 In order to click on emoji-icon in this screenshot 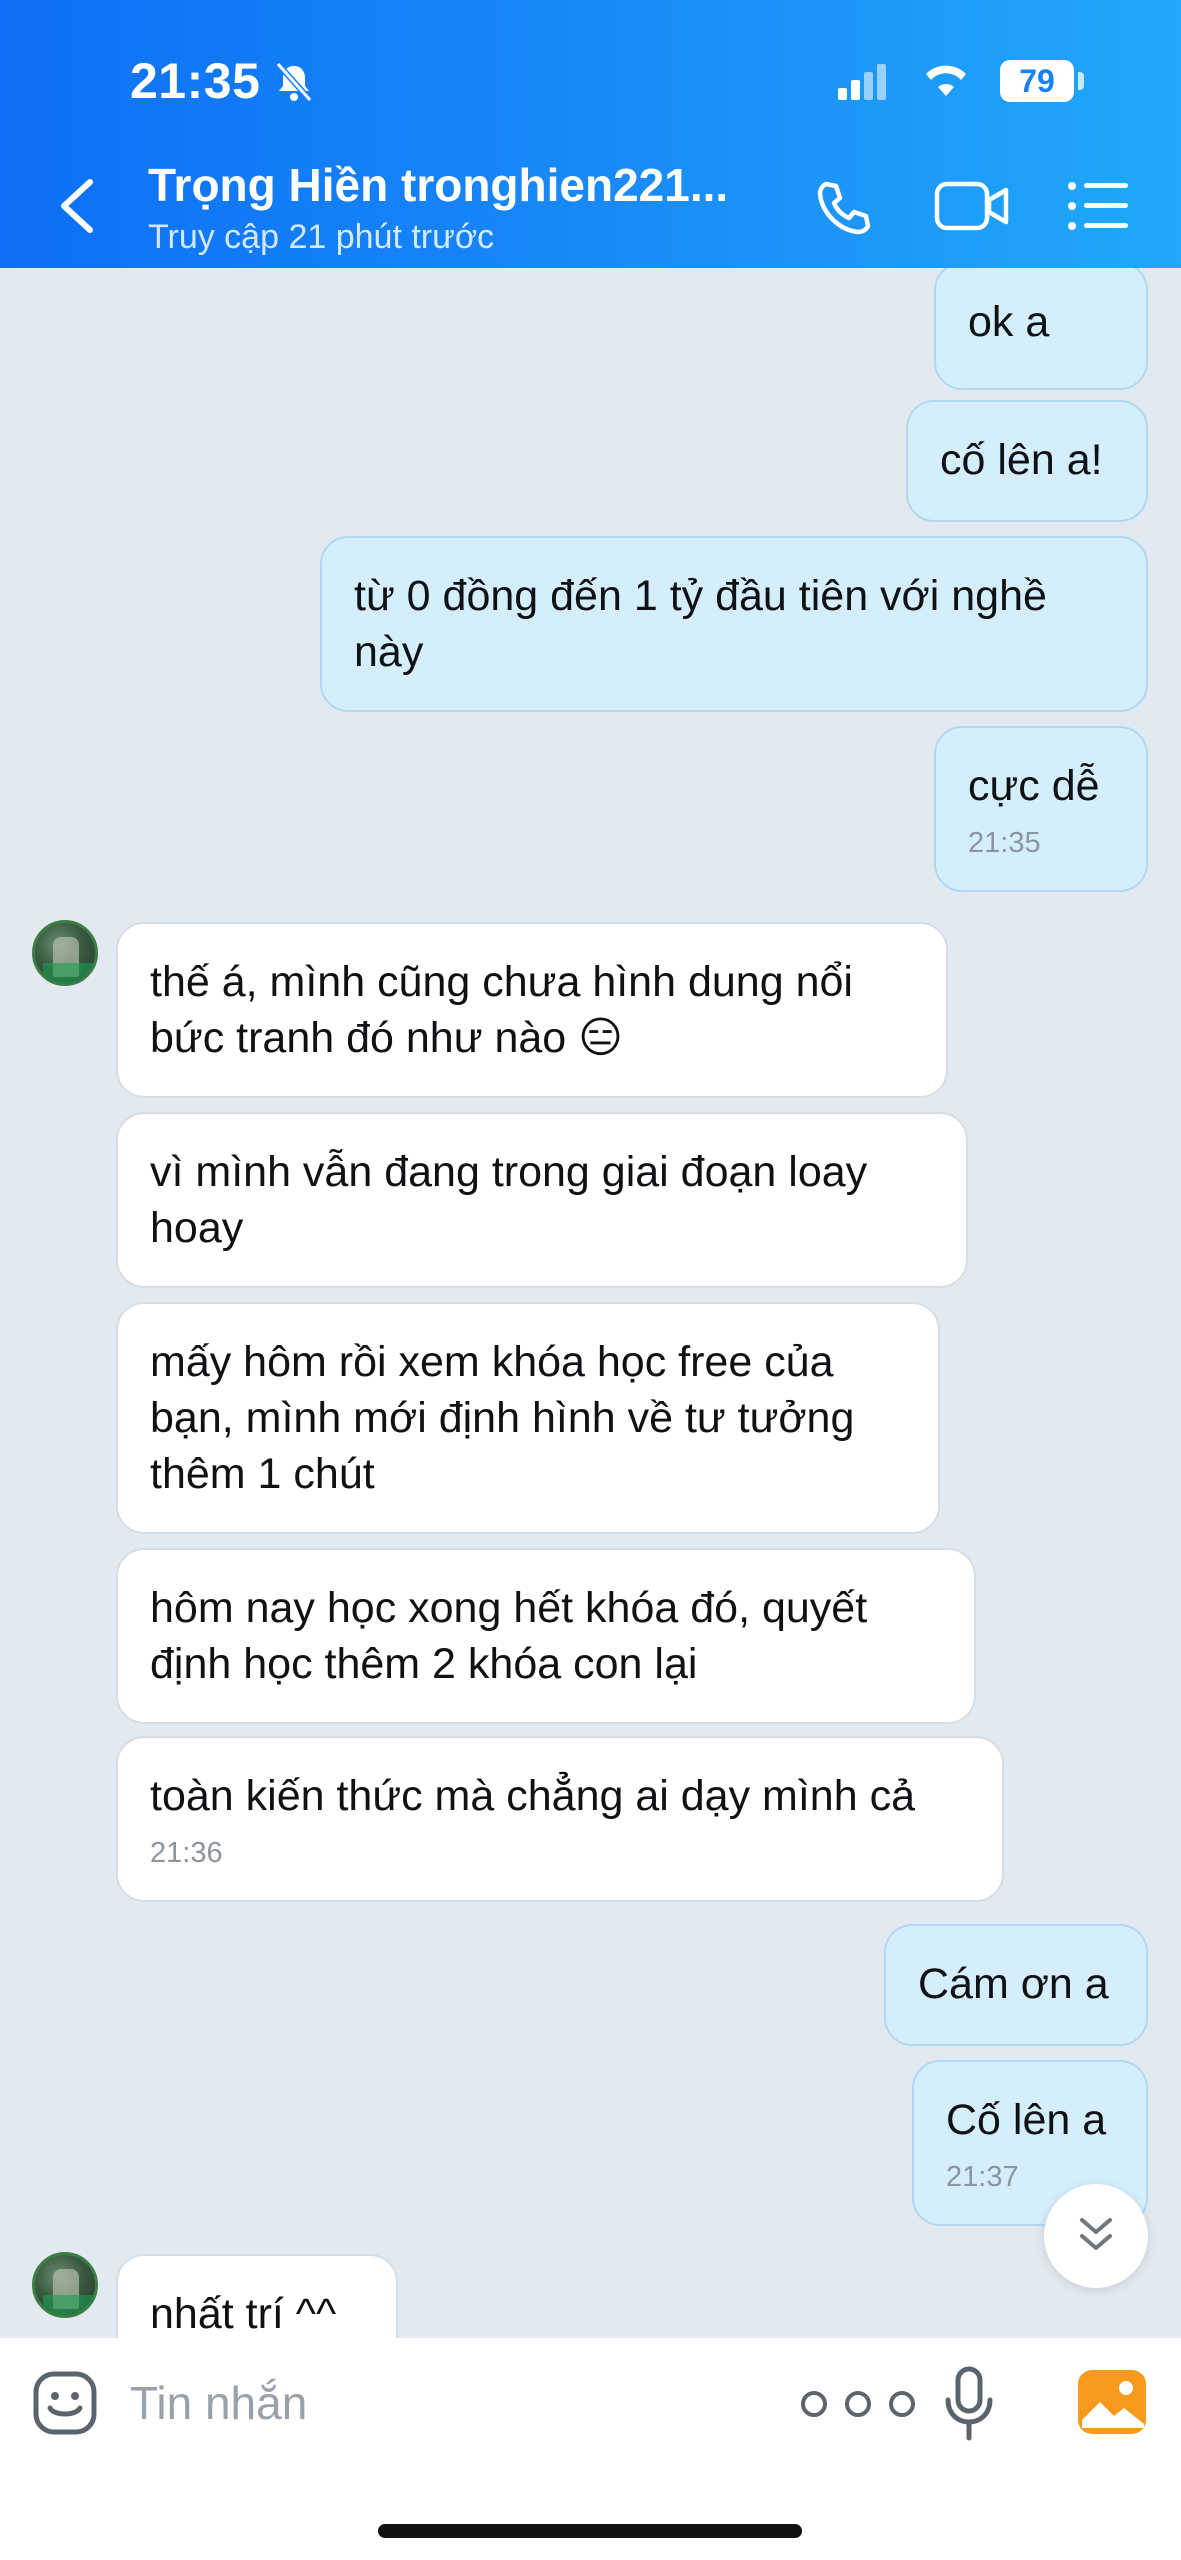, I will do `click(65, 2403)`.